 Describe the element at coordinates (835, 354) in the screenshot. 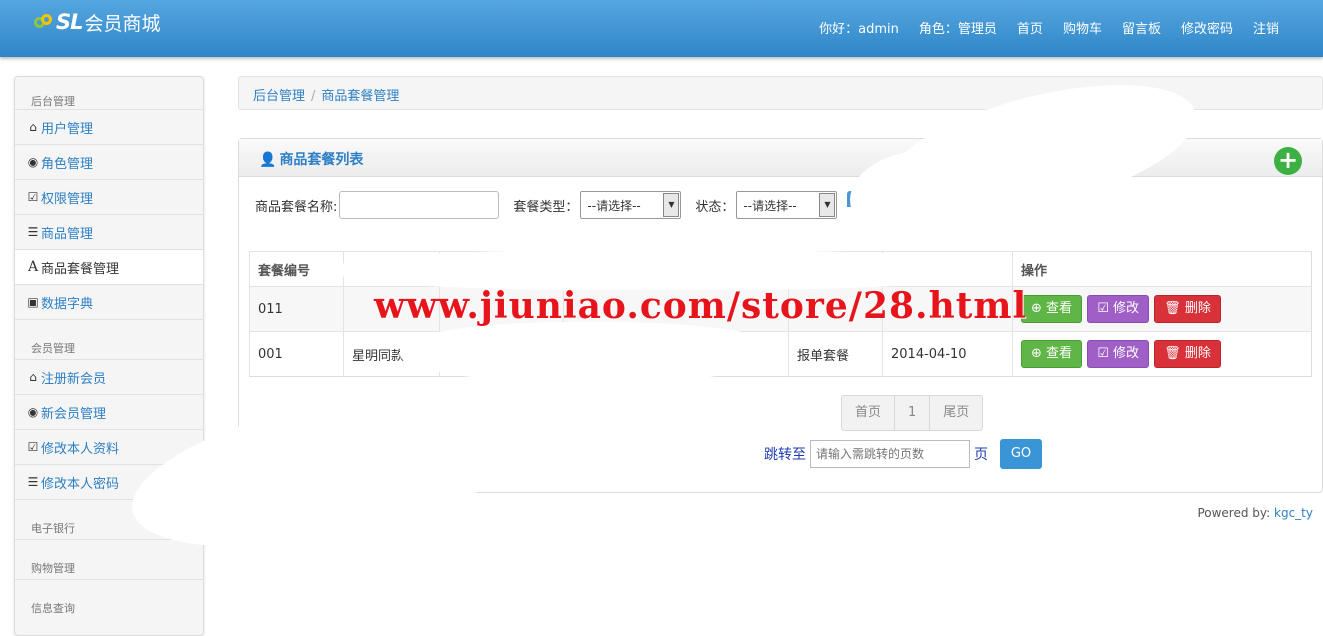

I see `cell-type: 报单套餐` at that location.